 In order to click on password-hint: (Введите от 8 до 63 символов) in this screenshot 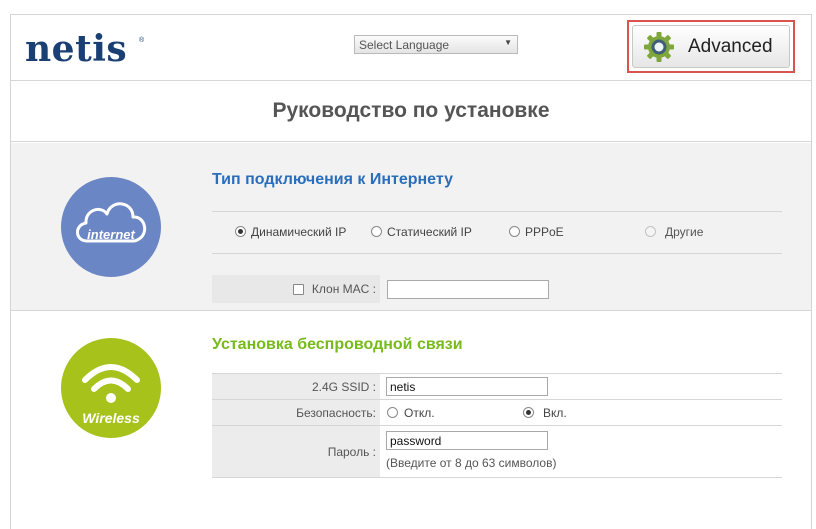, I will do `click(471, 463)`.